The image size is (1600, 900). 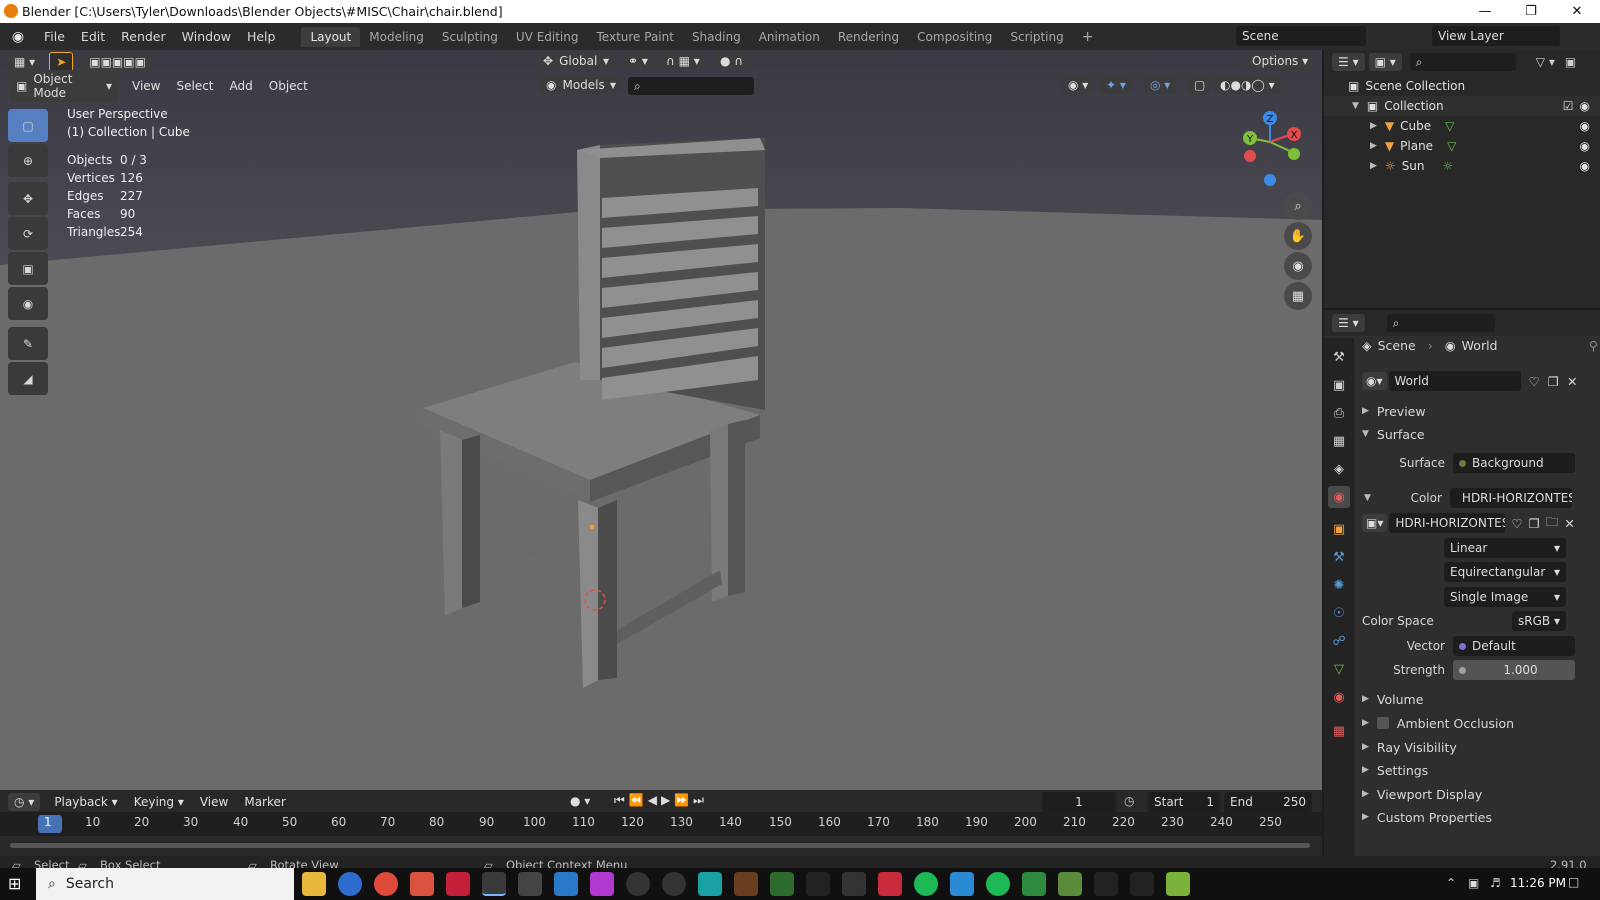 I want to click on minecraft-icon, so click(x=1070, y=884).